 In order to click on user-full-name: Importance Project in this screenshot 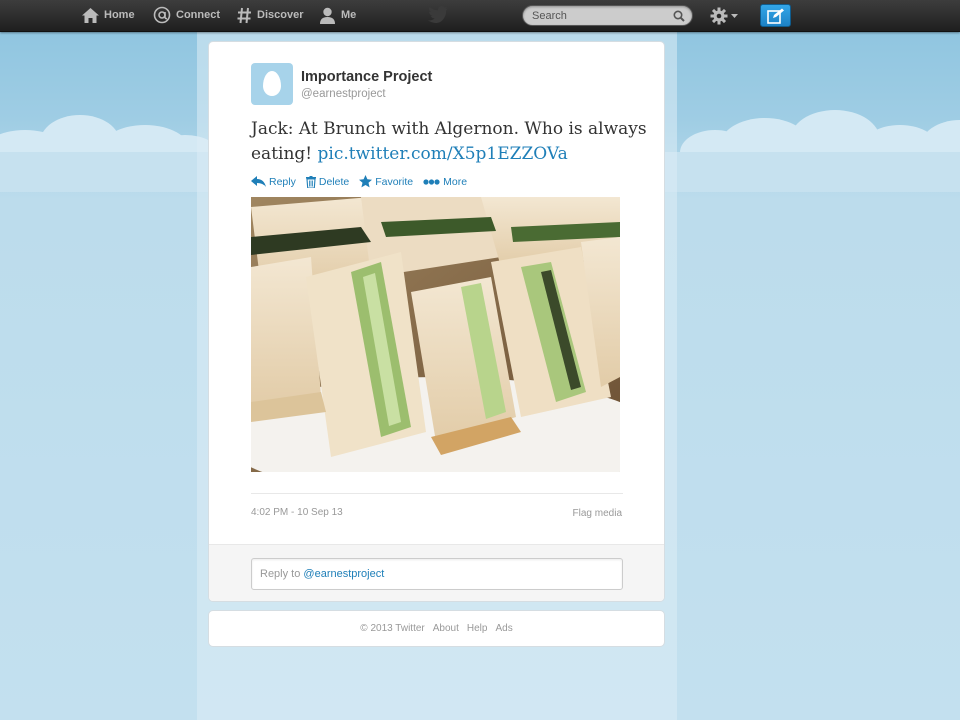, I will do `click(366, 77)`.